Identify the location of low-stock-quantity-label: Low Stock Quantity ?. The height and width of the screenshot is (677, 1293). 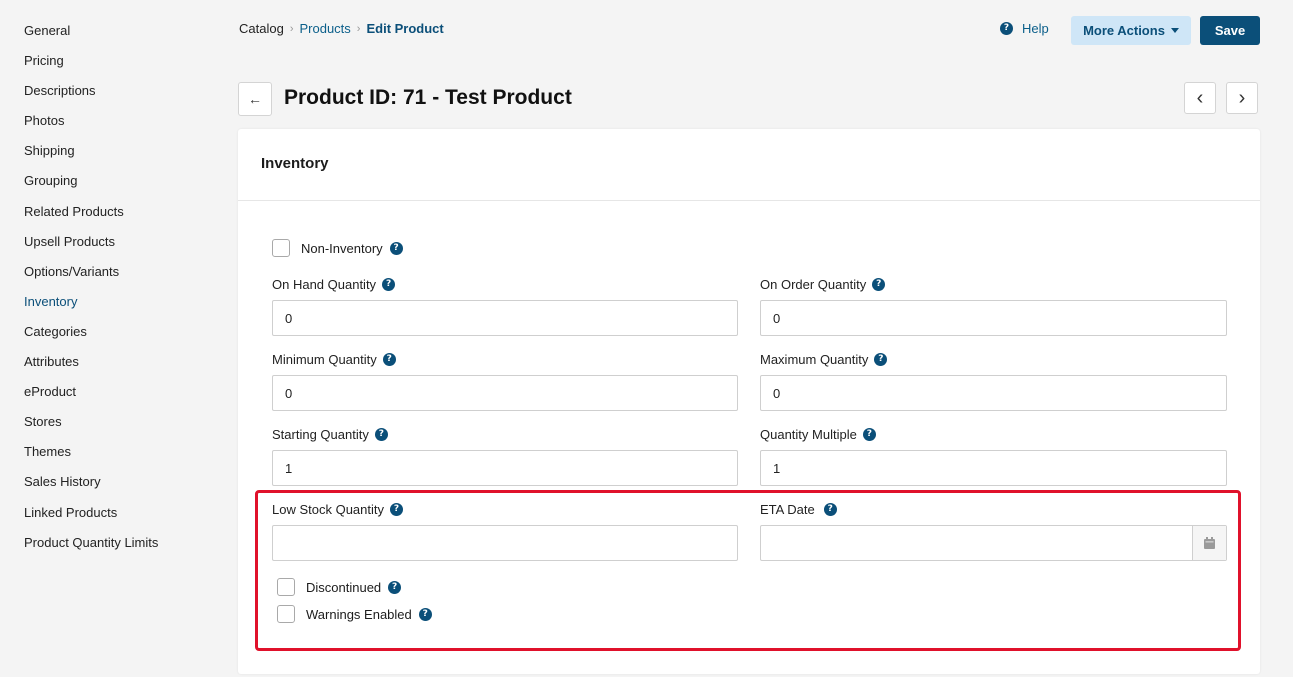
(337, 509).